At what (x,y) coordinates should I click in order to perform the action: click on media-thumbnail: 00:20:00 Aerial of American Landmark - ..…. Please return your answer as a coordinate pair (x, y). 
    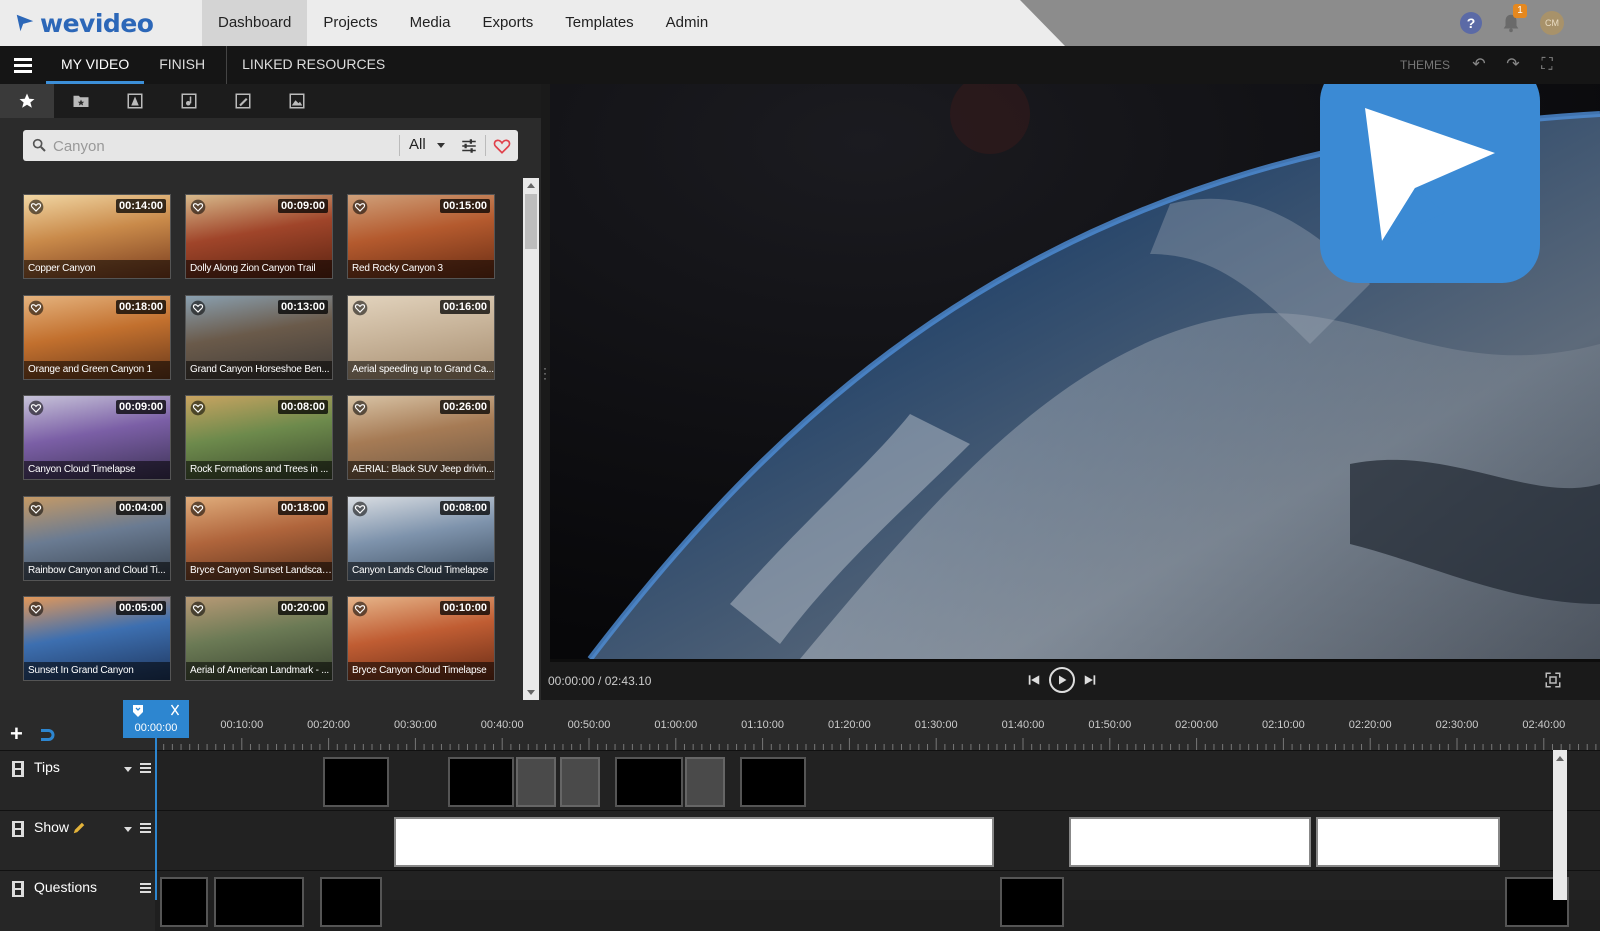
    Looking at the image, I should click on (259, 638).